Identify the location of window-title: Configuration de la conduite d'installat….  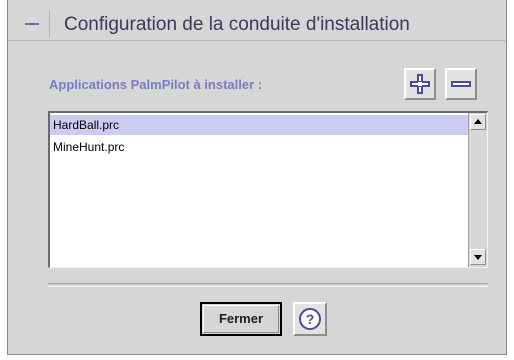
(237, 24).